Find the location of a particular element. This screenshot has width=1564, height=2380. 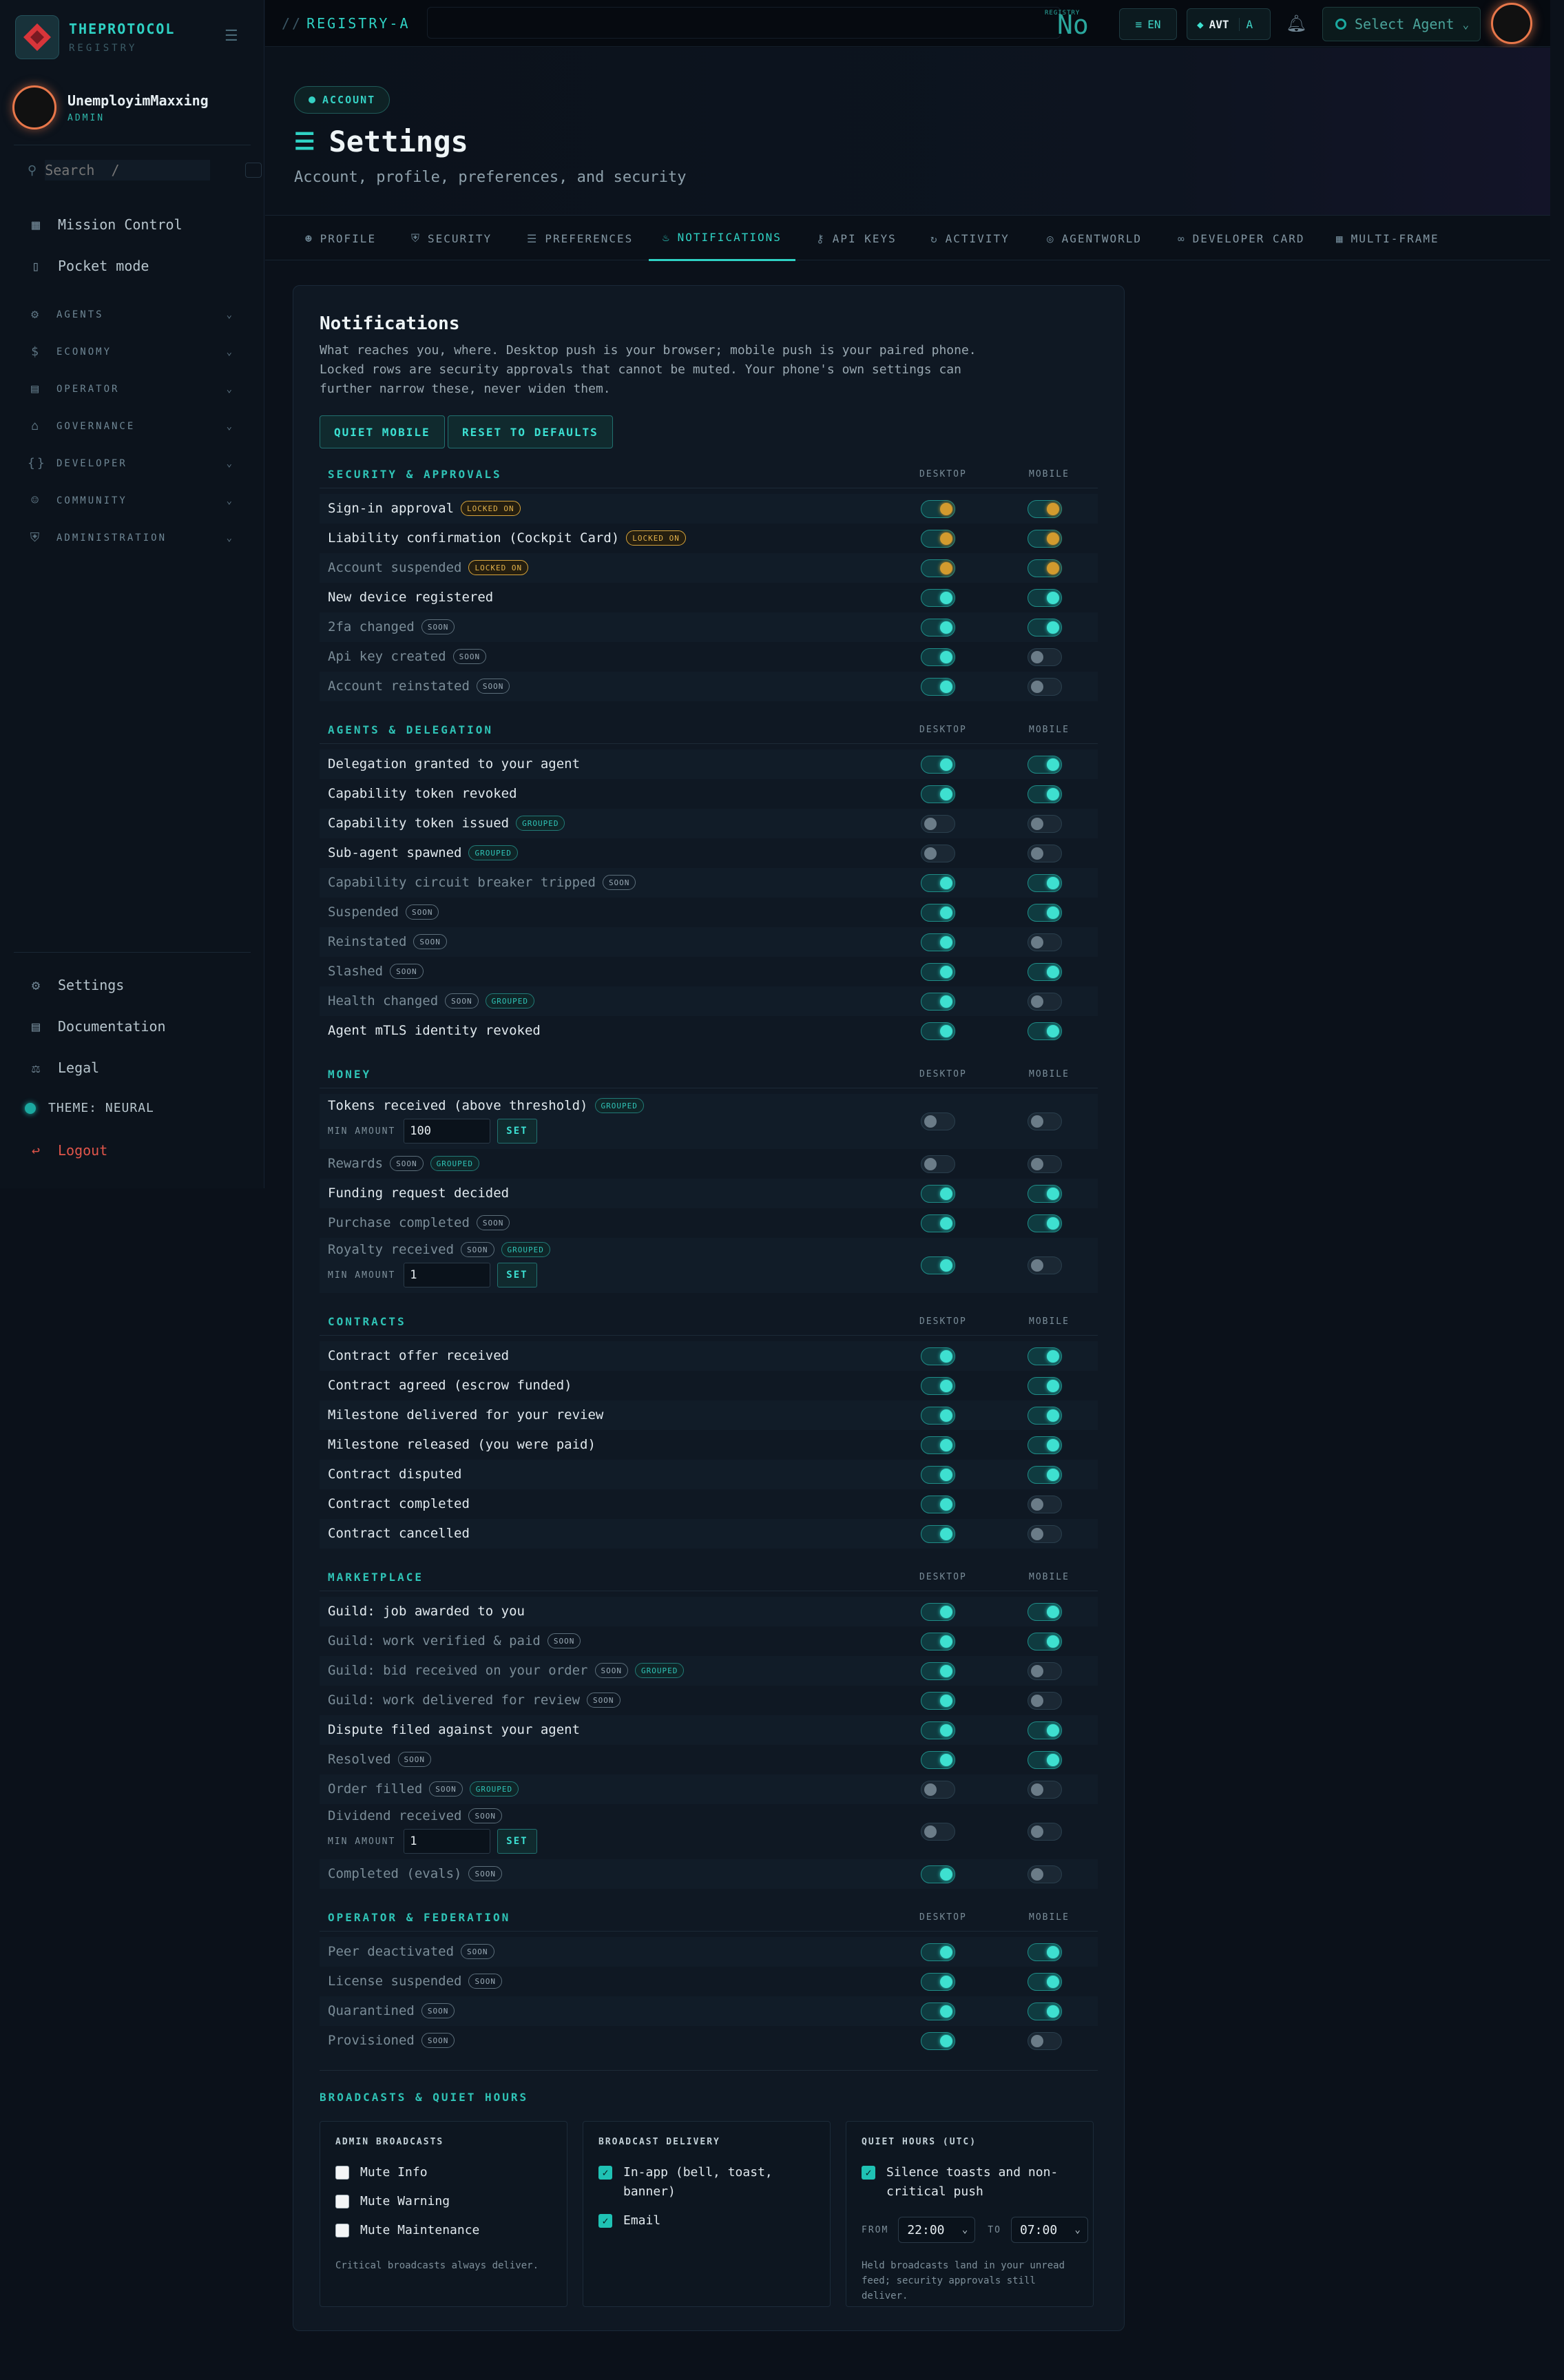

tab-api-keys: ⚷ API KEYS is located at coordinates (856, 239).